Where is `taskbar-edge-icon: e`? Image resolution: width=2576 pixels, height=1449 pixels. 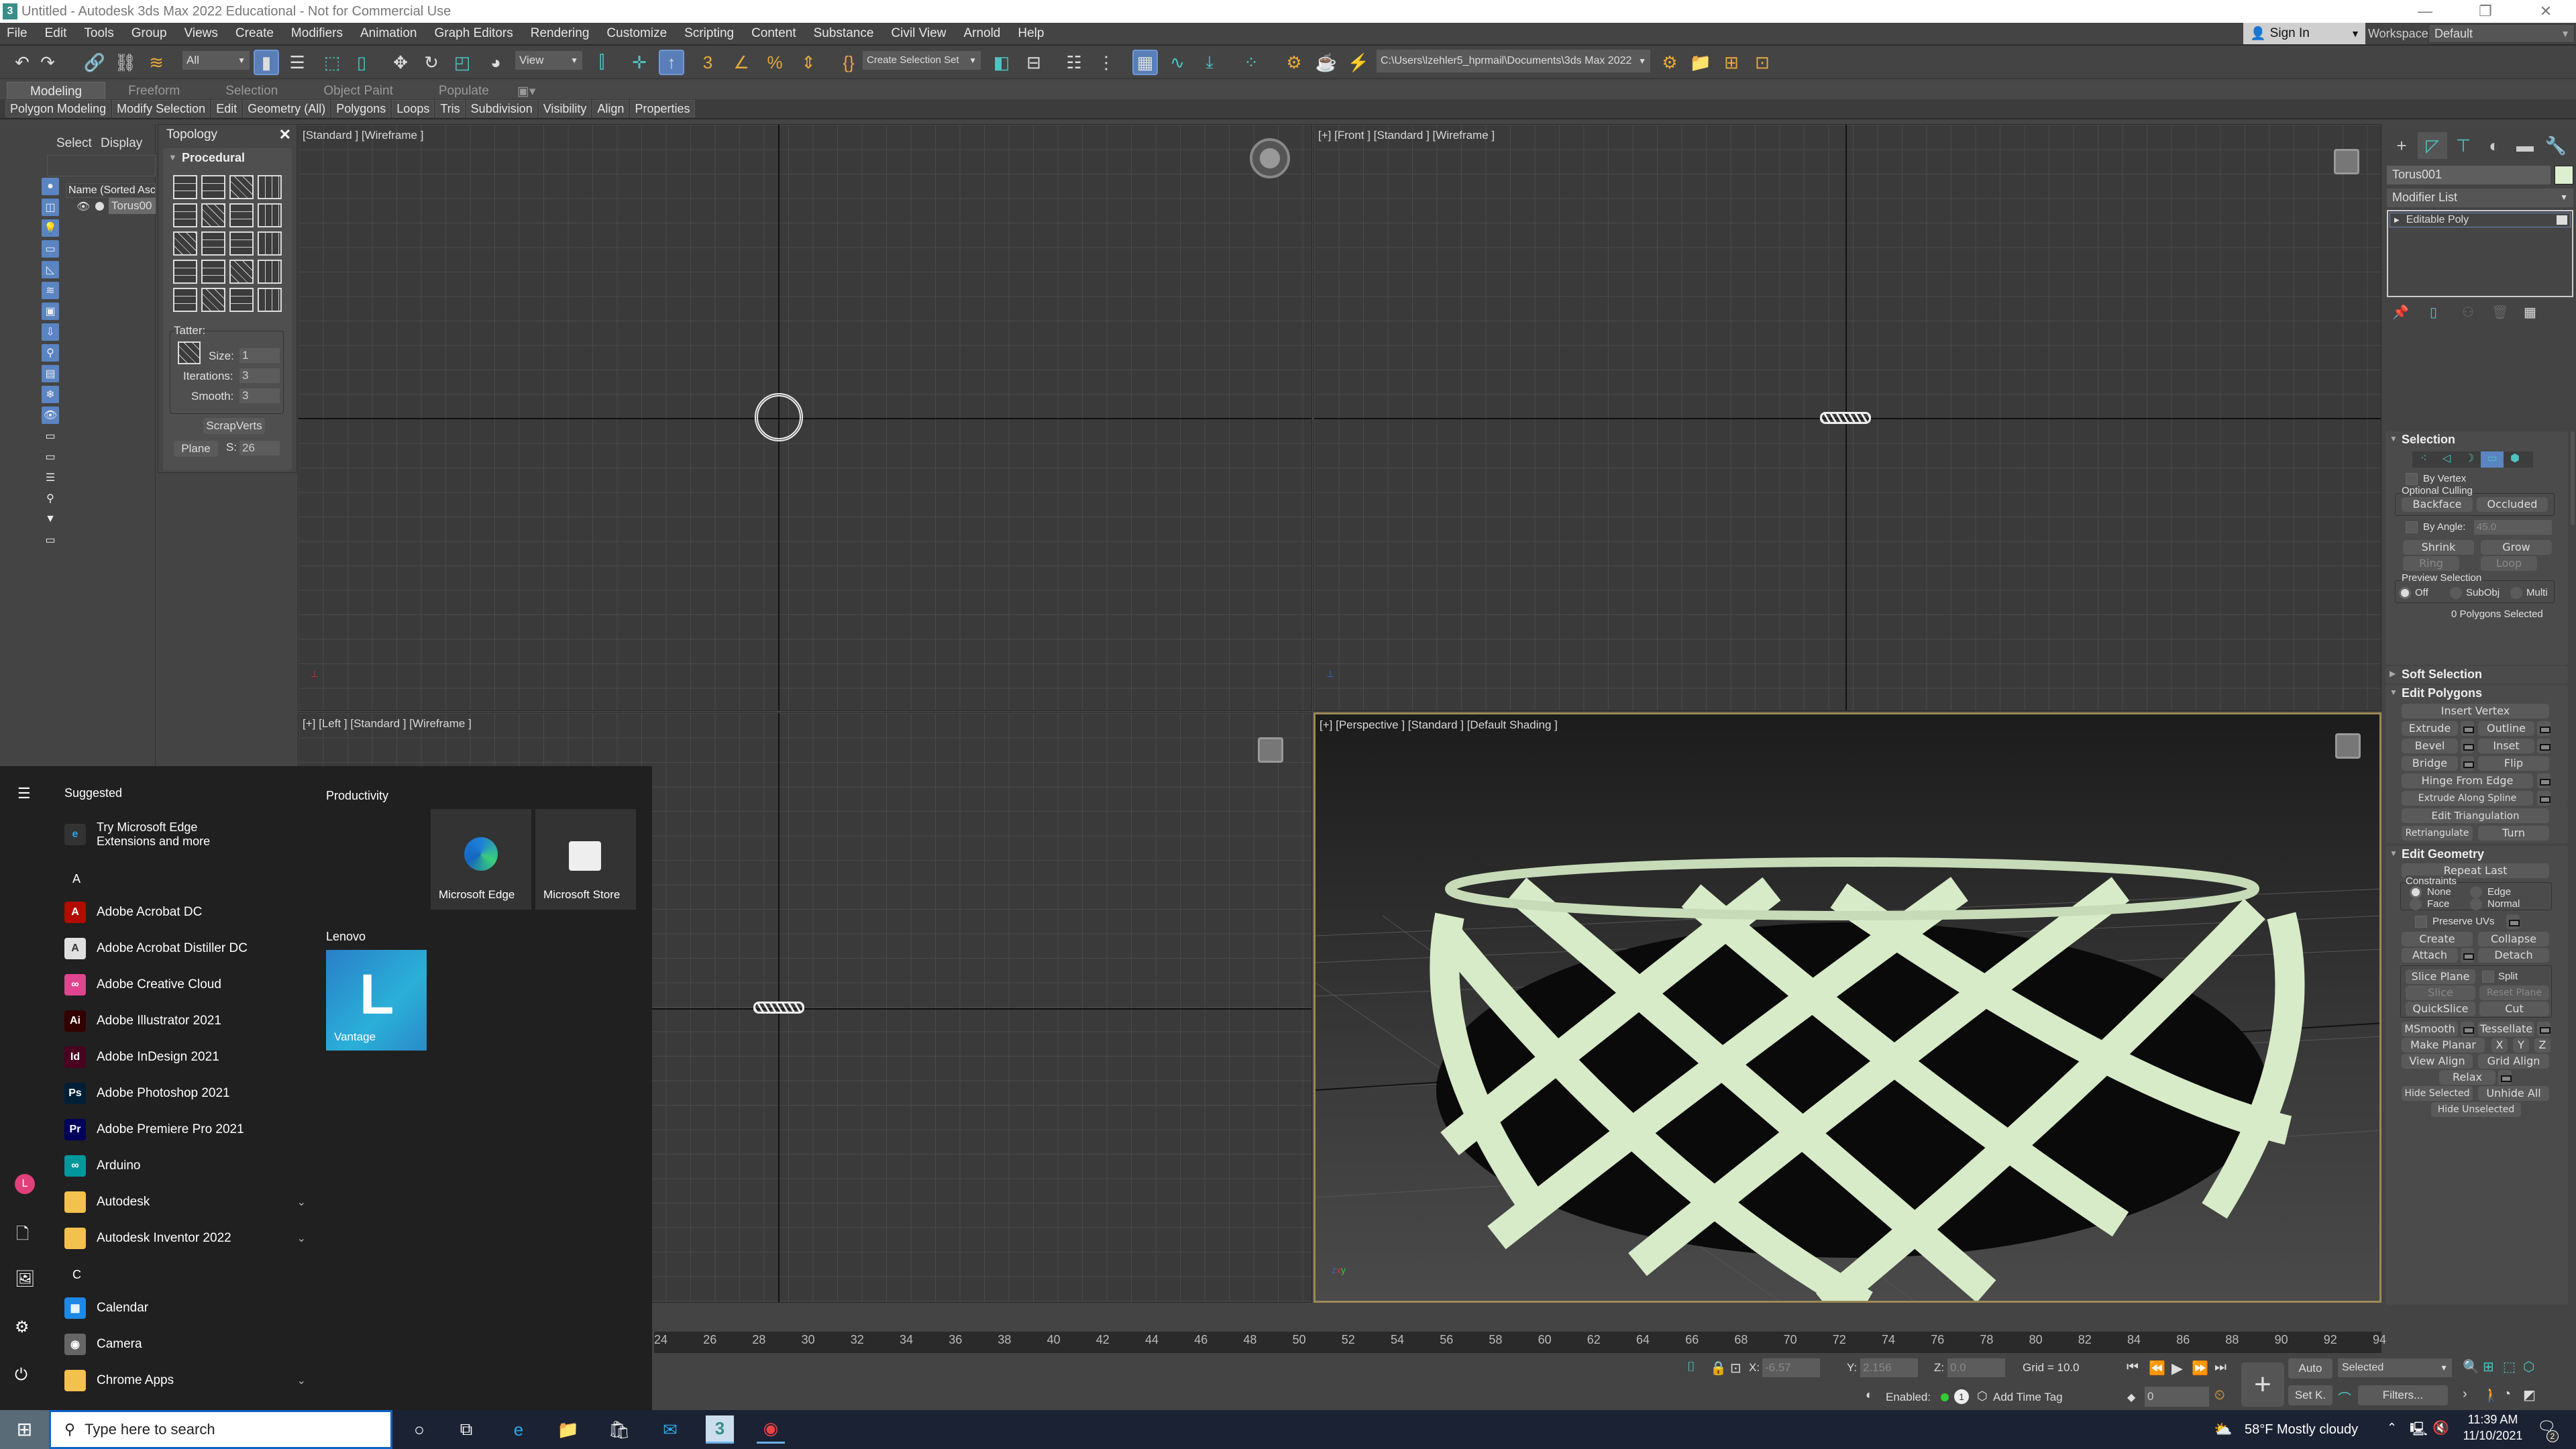 taskbar-edge-icon: e is located at coordinates (518, 1429).